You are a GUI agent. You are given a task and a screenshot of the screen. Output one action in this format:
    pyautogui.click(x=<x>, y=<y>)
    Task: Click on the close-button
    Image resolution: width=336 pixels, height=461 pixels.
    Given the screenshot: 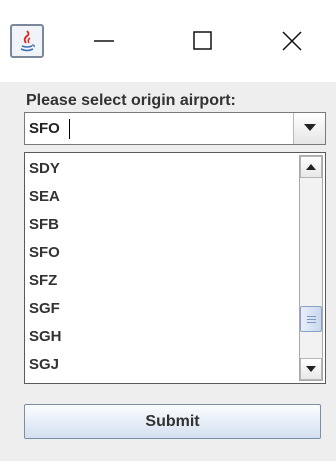 What is the action you would take?
    pyautogui.click(x=292, y=41)
    